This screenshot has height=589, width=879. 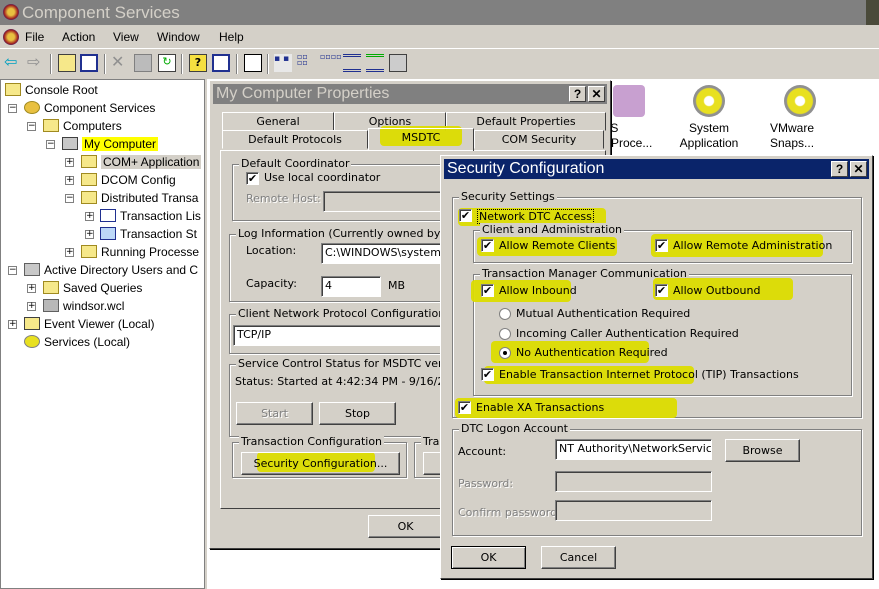 What do you see at coordinates (92, 288) in the screenshot?
I see `tree-item-saved-queries: Saved Queries` at bounding box center [92, 288].